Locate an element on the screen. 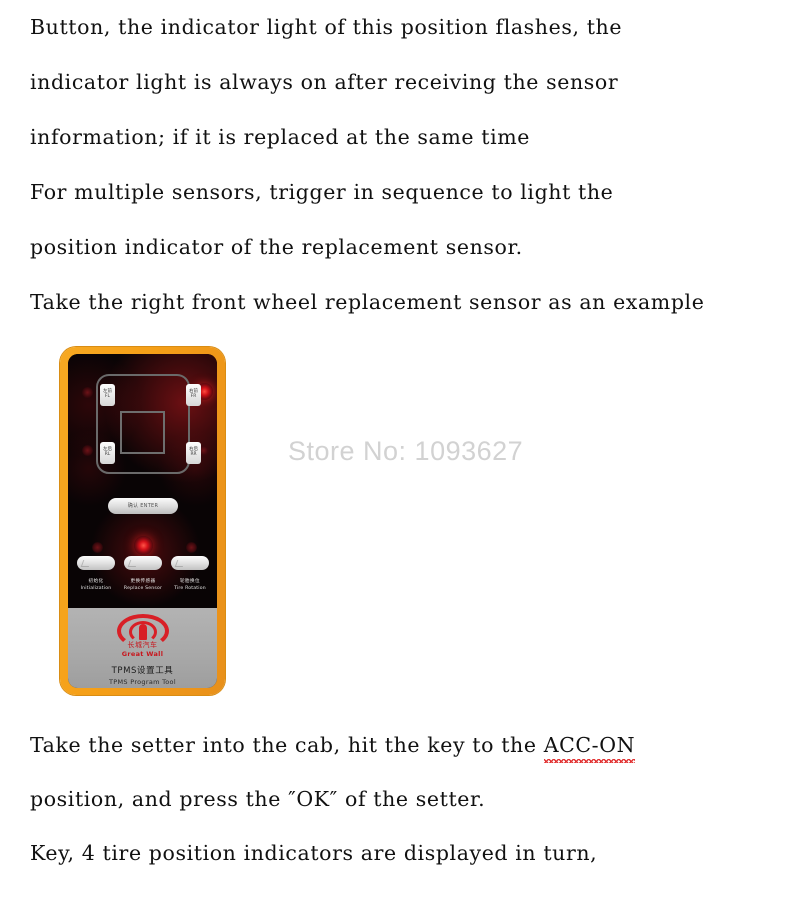 The height and width of the screenshot is (909, 800). caption-cn: 更换传感器 is located at coordinates (143, 581).